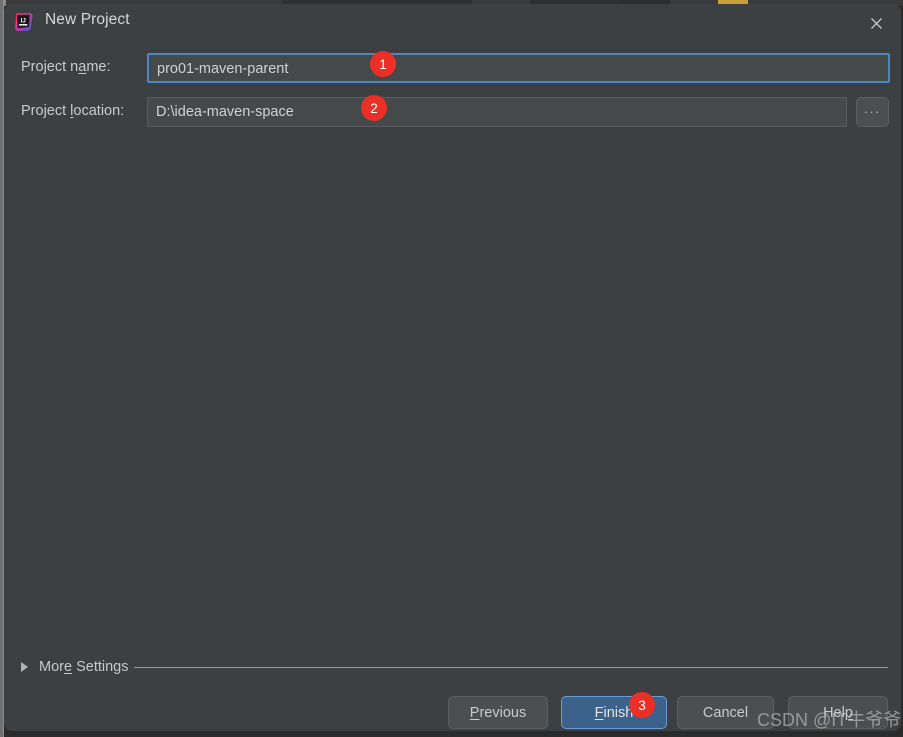  I want to click on annotation-badge-3: 3, so click(642, 705).